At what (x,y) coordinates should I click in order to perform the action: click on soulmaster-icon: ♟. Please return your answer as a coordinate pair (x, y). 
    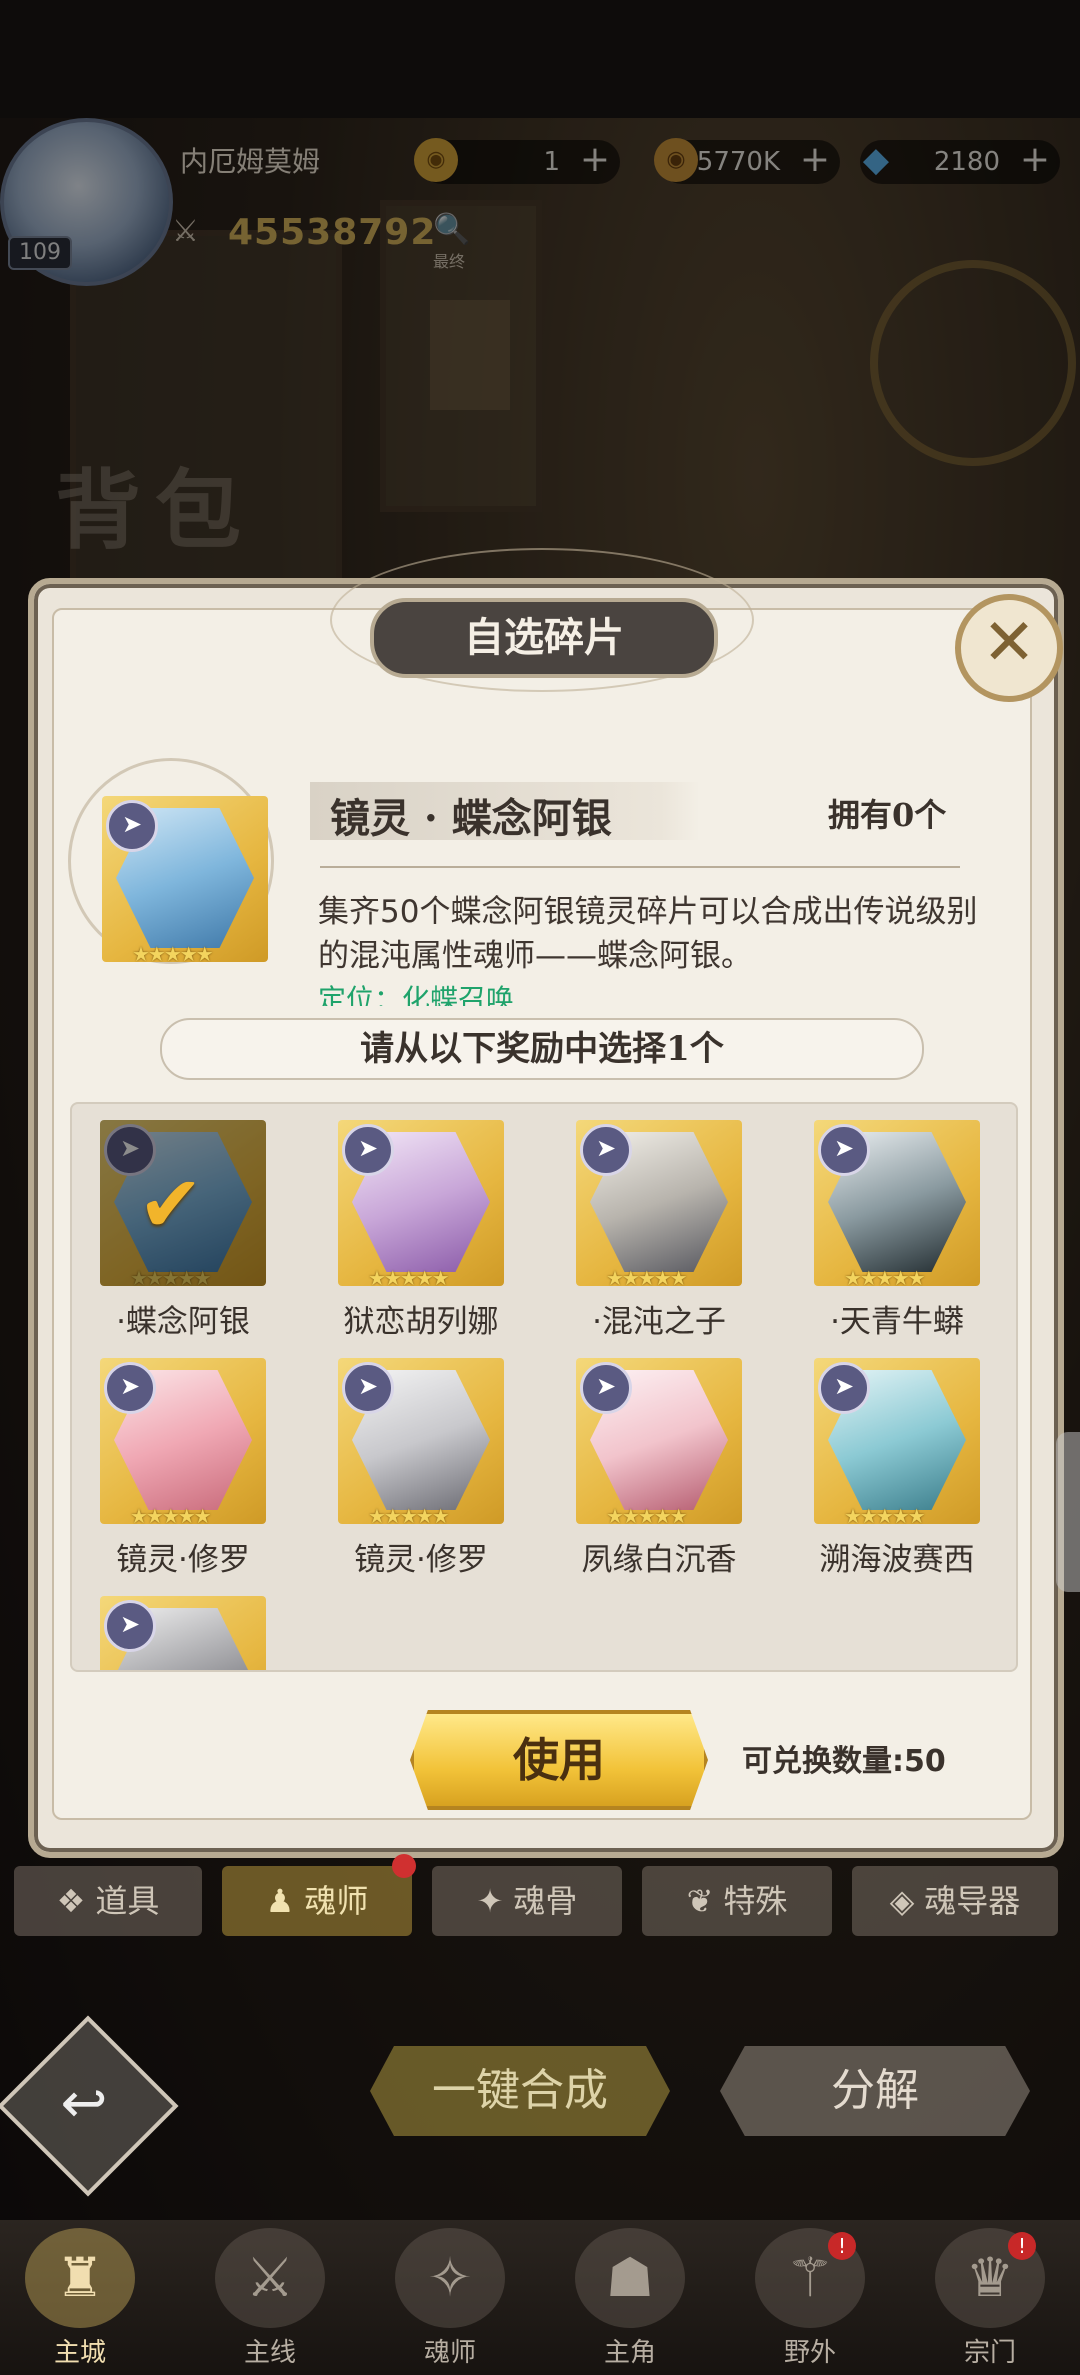
    Looking at the image, I should click on (280, 1901).